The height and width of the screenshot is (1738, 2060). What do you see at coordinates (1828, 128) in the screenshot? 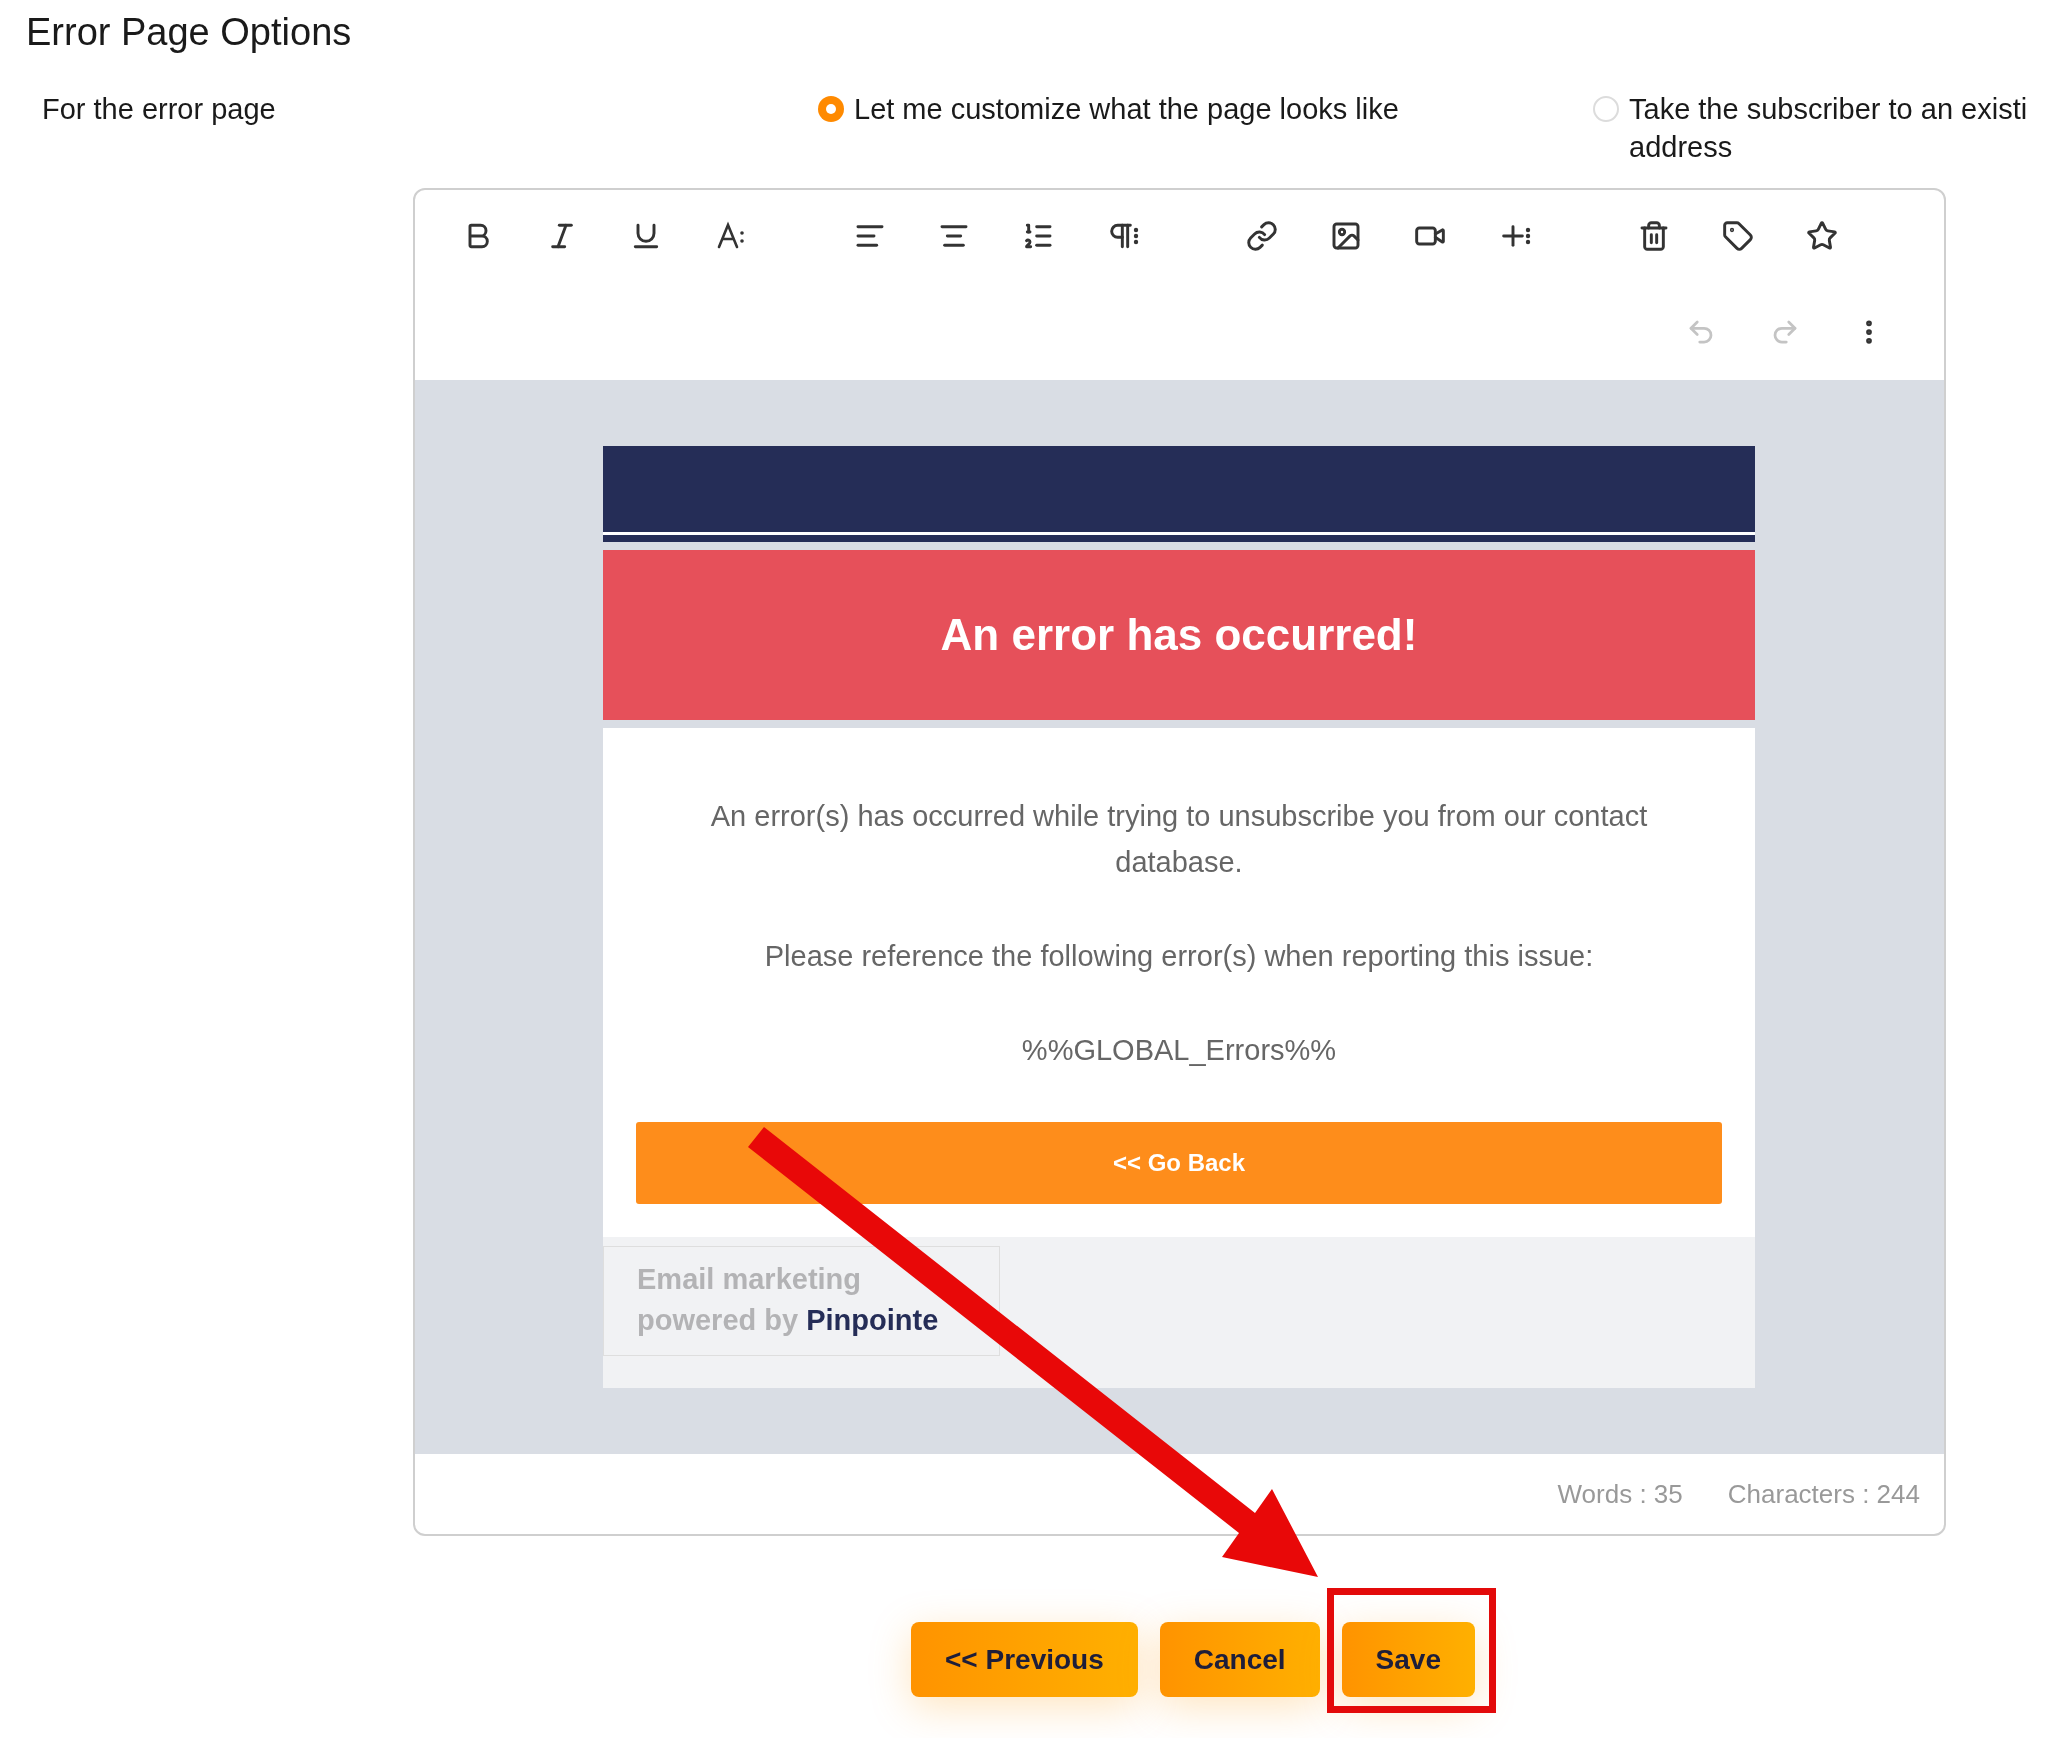
I see `radio-label: Take the subscriber to an existi address` at bounding box center [1828, 128].